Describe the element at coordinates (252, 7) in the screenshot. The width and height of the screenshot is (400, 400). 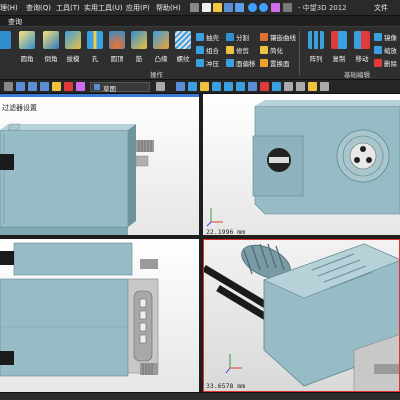
I see `undo-icon` at that location.